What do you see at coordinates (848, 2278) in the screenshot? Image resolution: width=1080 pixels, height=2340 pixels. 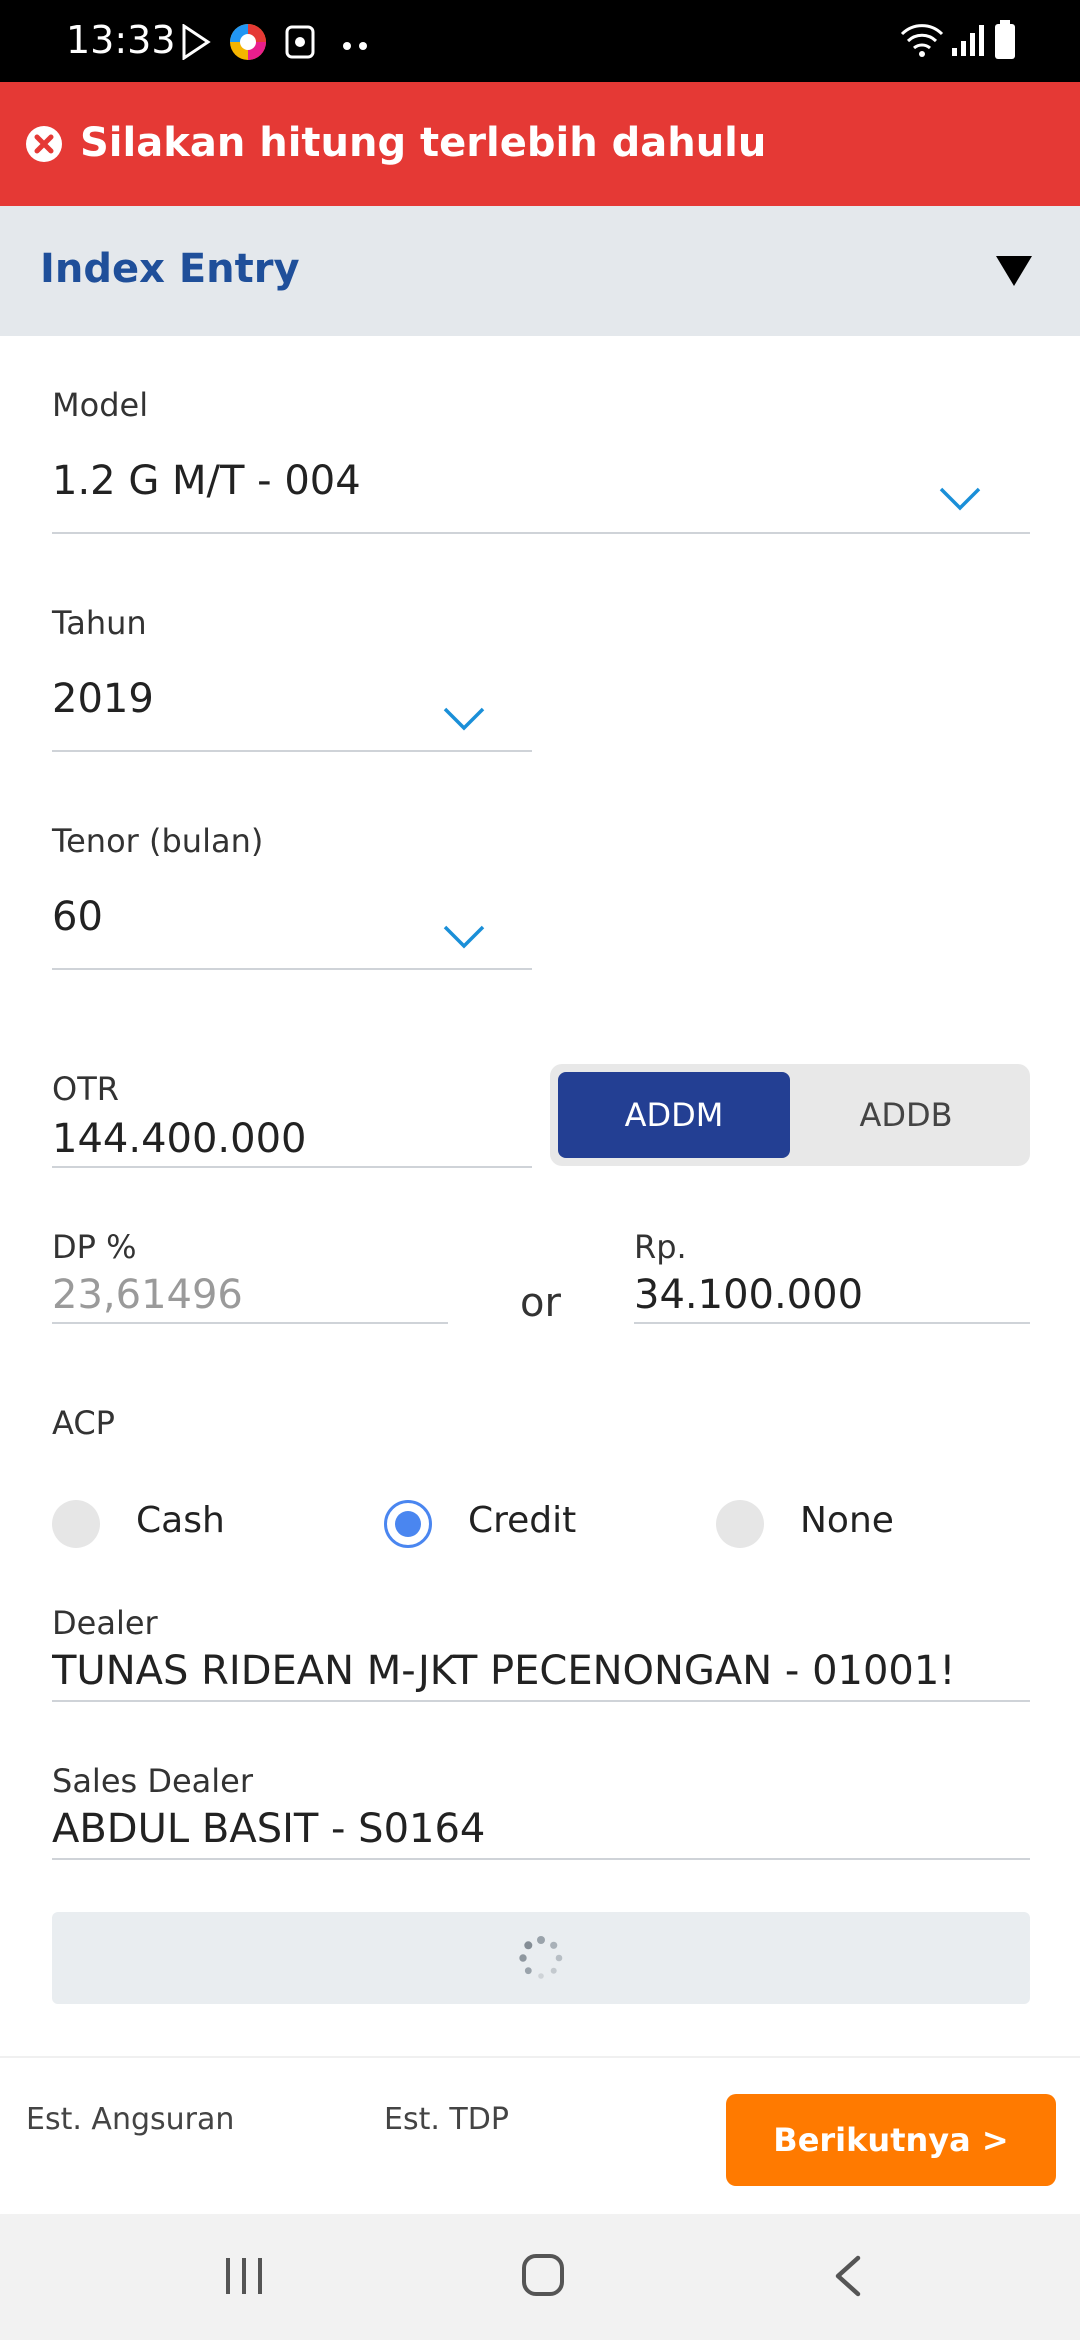 I see `back-icon` at bounding box center [848, 2278].